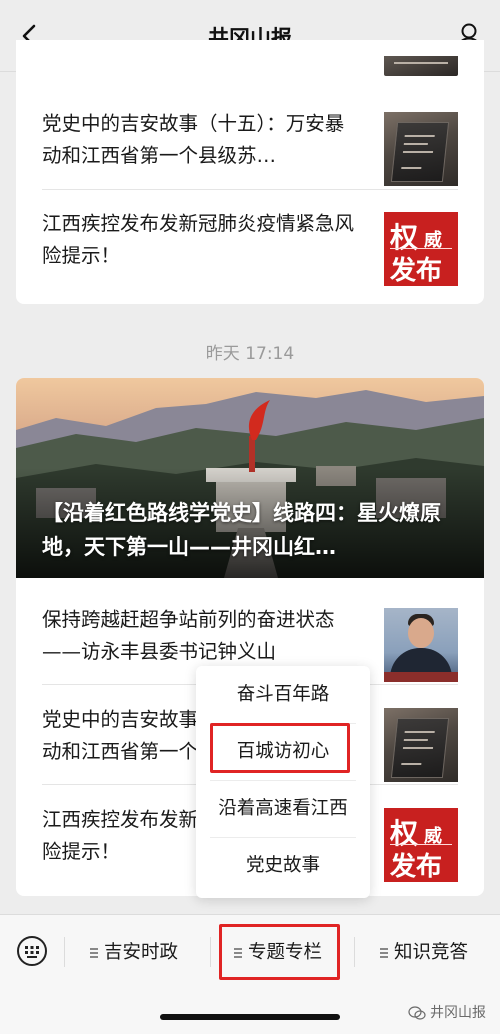  Describe the element at coordinates (283, 808) in the screenshot. I see `submenu-item: 沿着高速看江西` at that location.